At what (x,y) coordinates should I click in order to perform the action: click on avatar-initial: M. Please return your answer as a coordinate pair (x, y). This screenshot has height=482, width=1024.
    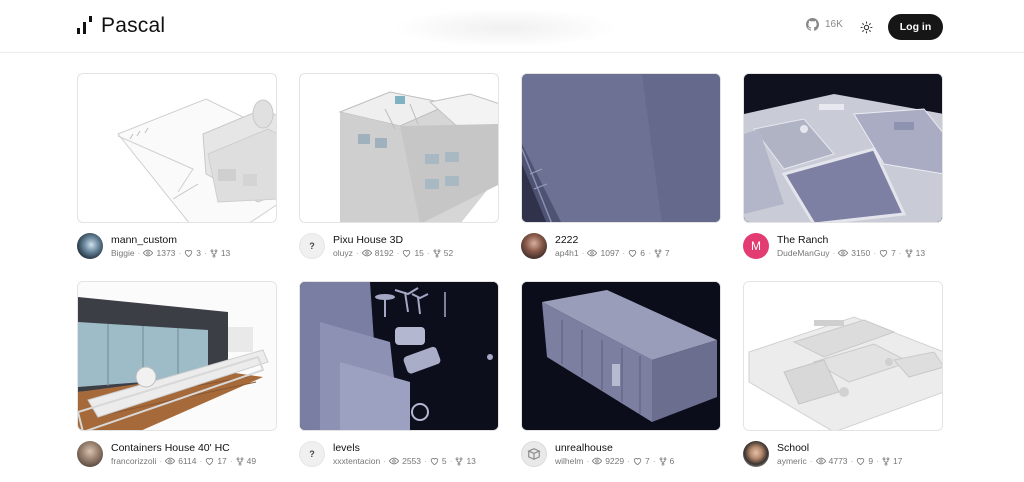
    Looking at the image, I should click on (756, 246).